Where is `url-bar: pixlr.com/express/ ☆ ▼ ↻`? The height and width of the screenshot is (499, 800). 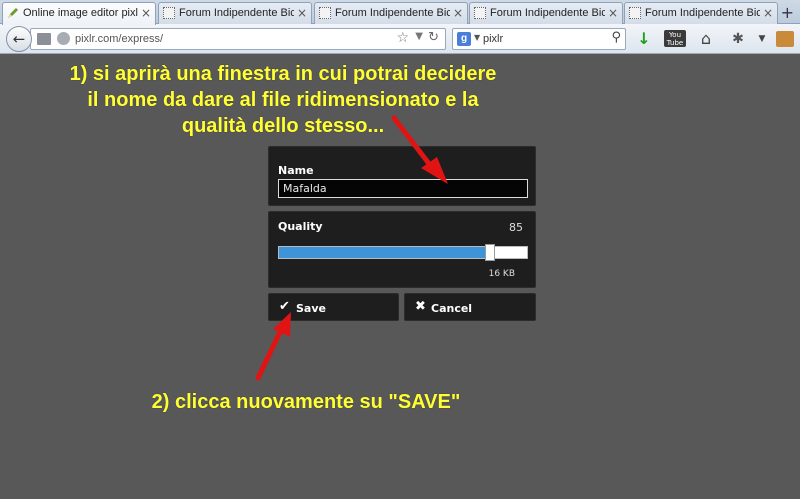 url-bar: pixlr.com/express/ ☆ ▼ ↻ is located at coordinates (238, 39).